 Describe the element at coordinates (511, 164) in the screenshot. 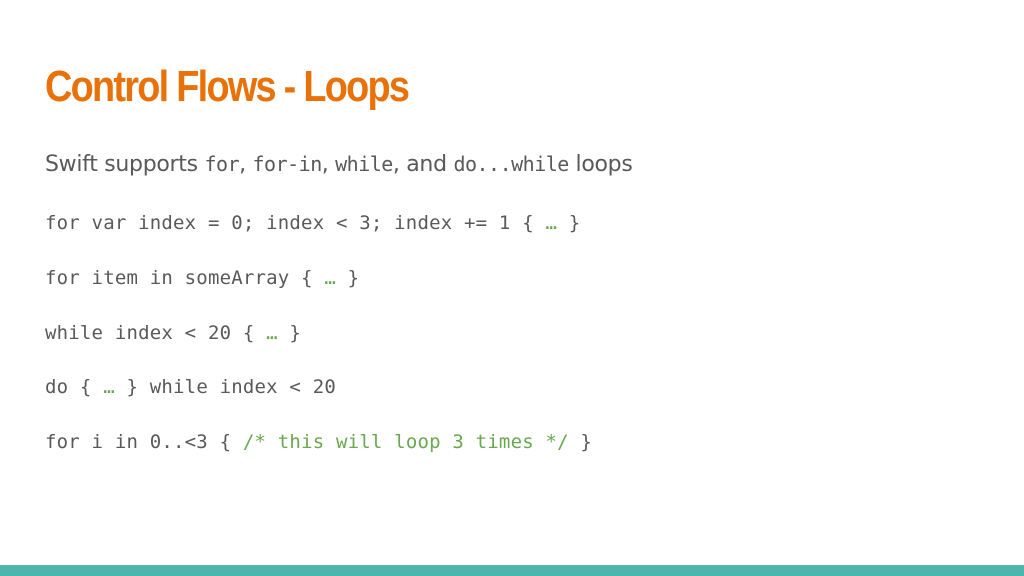

I see `keyword-do-while: do...while` at that location.